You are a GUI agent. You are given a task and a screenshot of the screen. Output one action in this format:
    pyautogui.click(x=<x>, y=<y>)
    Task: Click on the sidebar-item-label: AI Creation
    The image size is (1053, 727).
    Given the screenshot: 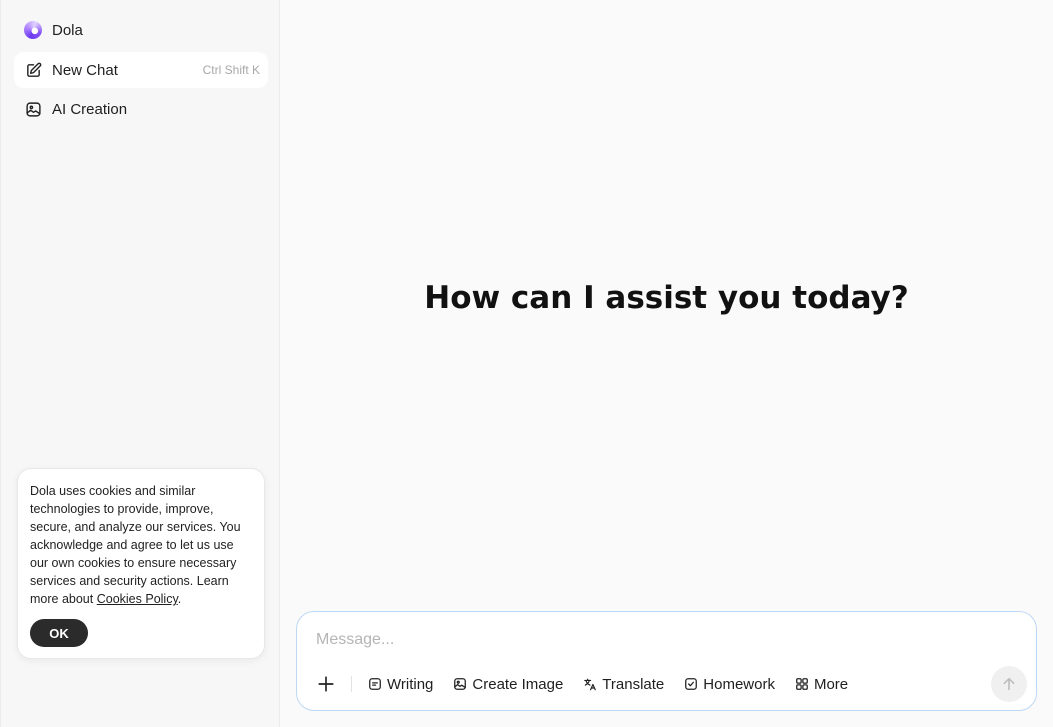 What is the action you would take?
    pyautogui.click(x=90, y=109)
    